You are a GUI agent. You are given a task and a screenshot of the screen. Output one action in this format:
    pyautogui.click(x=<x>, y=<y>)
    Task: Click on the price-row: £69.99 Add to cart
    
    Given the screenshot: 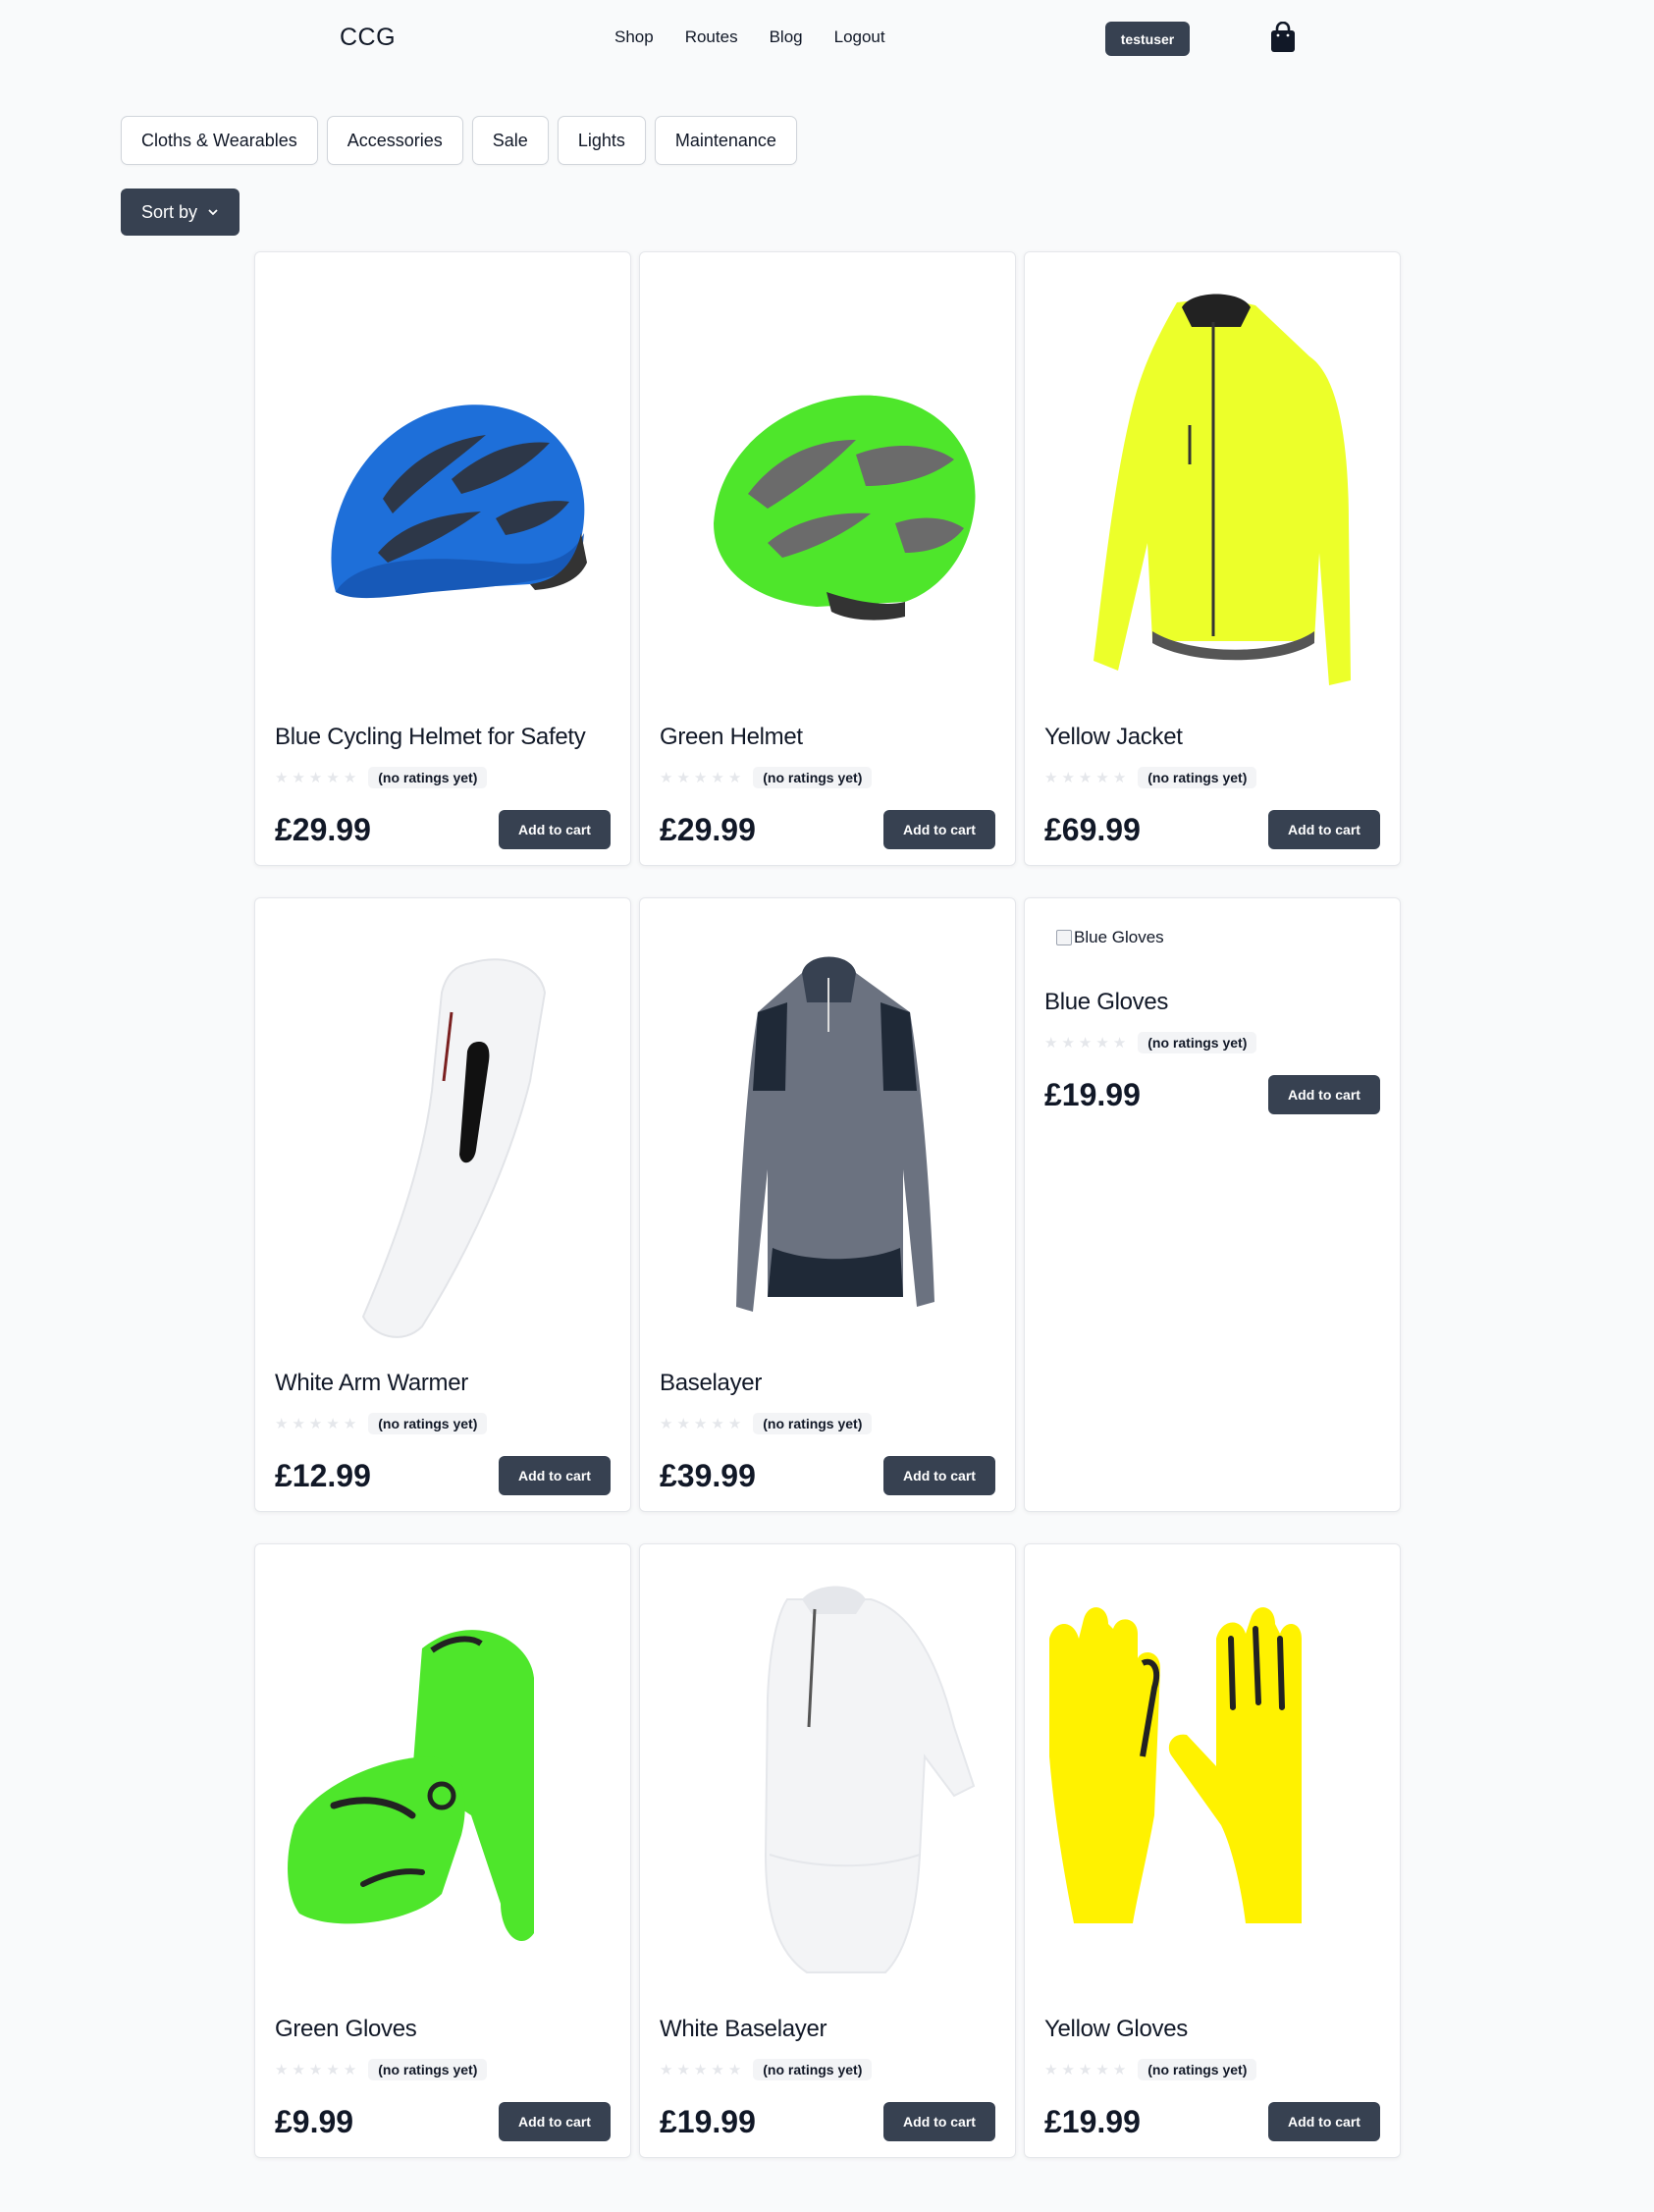 What is the action you would take?
    pyautogui.click(x=1212, y=829)
    